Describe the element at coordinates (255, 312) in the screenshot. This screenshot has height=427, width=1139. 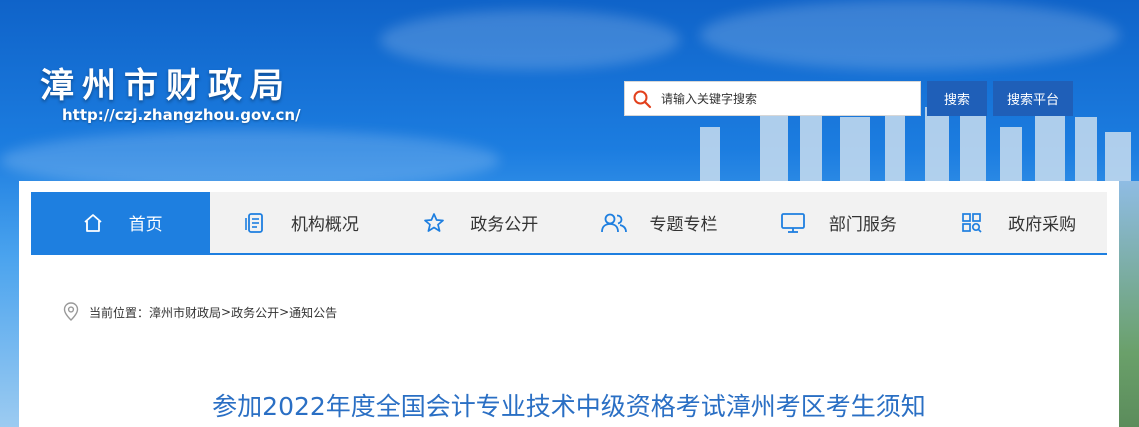
I see `breadcrumb-link-affairs: 政务公开` at that location.